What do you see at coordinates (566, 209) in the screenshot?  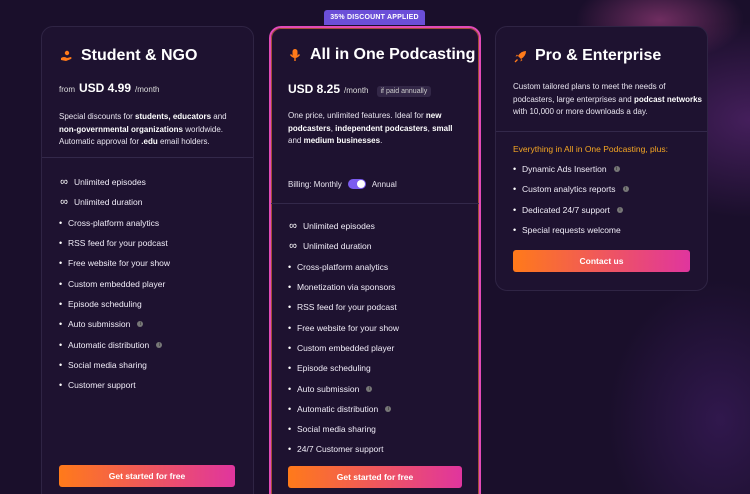 I see `feature-label: Dedicated 24/7 support` at bounding box center [566, 209].